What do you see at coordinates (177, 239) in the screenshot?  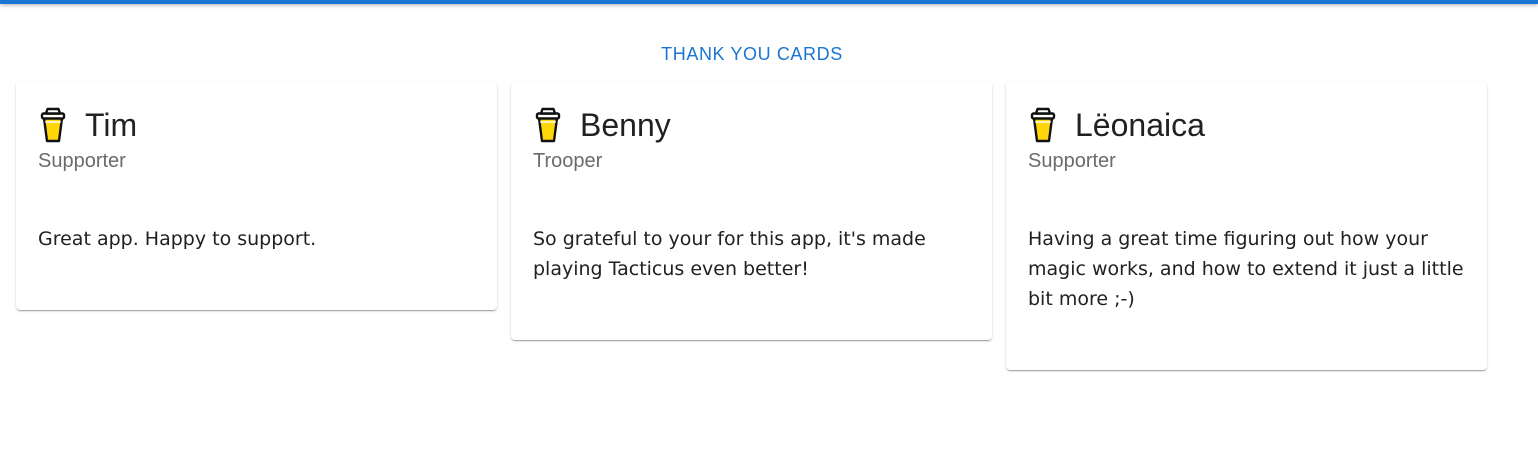 I see `card-message: Great app. Happy to support.` at bounding box center [177, 239].